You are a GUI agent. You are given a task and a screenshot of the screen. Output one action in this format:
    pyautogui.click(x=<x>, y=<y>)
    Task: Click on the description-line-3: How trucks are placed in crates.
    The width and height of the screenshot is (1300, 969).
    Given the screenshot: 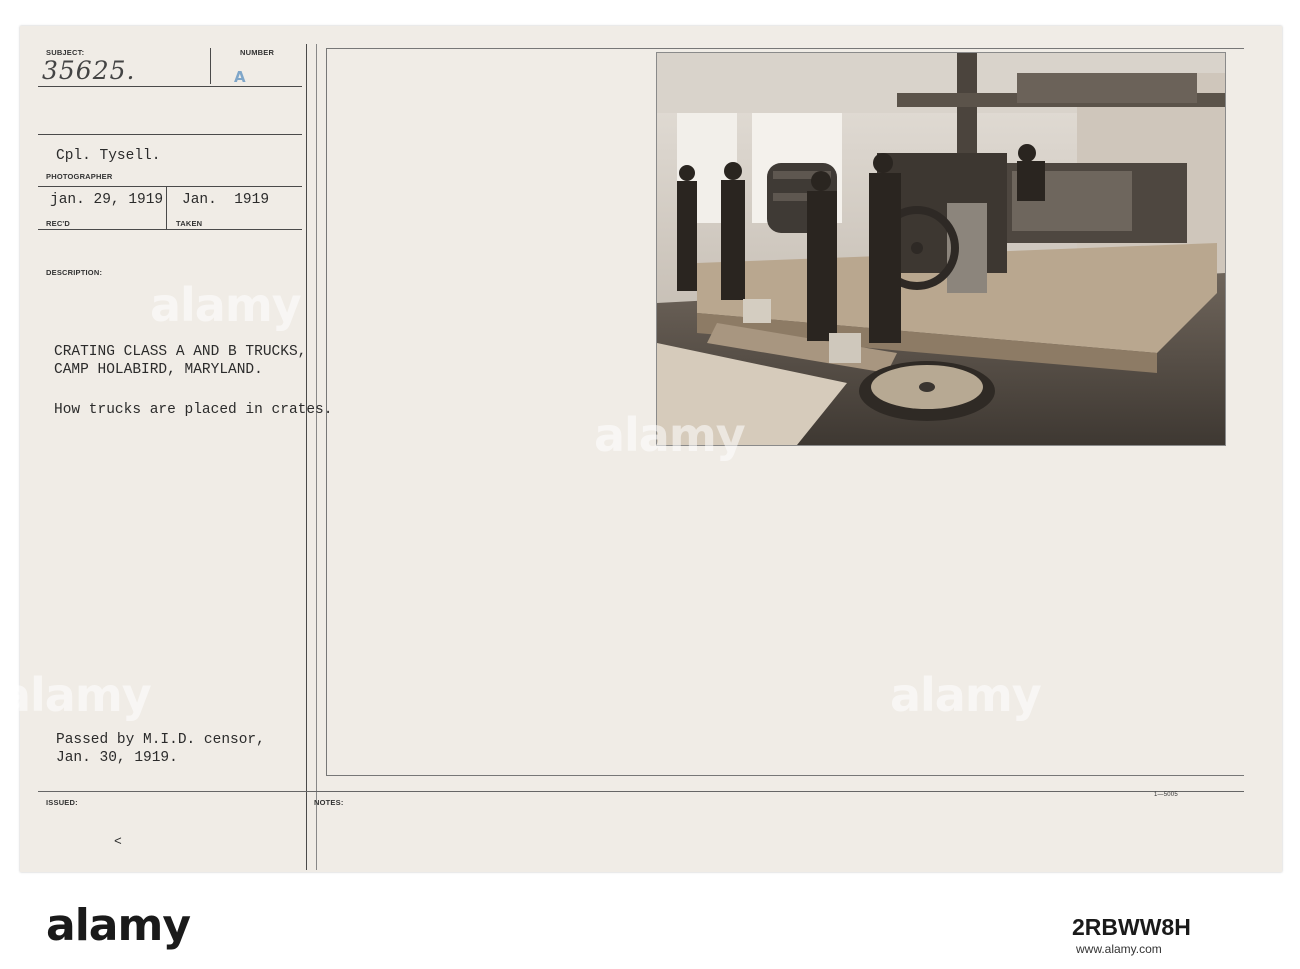 What is the action you would take?
    pyautogui.click(x=193, y=410)
    